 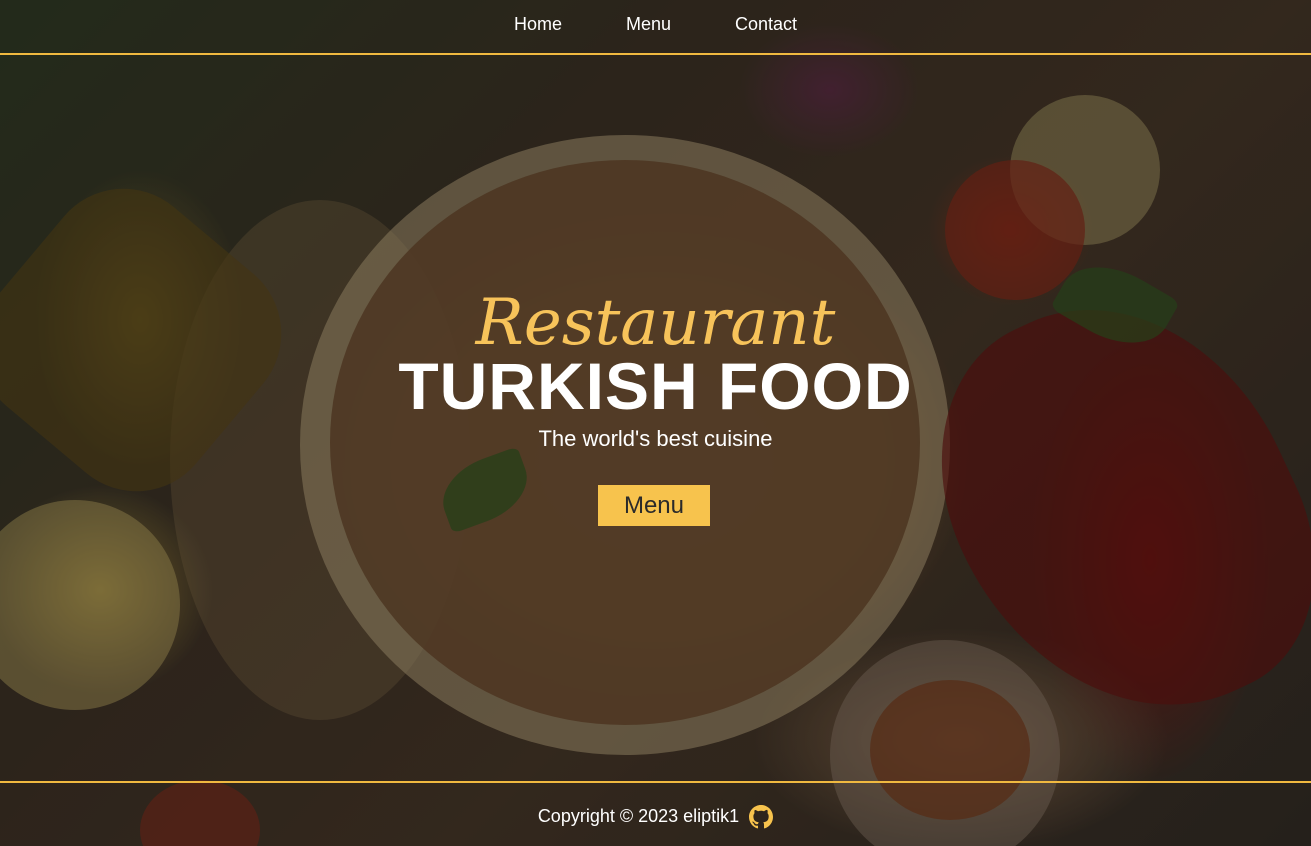 I want to click on nav-menu-link: Menu, so click(x=648, y=24).